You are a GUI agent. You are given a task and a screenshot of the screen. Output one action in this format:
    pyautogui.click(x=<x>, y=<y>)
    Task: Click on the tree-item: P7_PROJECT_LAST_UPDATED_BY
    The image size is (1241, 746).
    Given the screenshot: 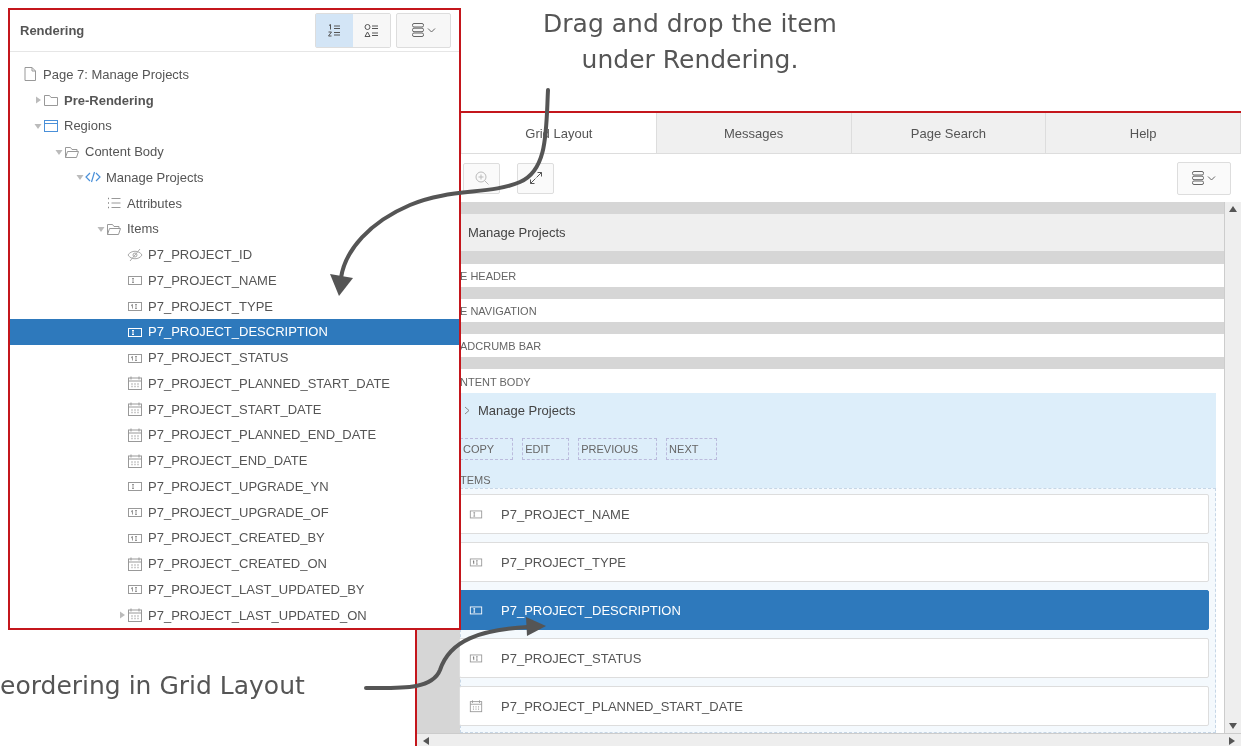 What is the action you would take?
    pyautogui.click(x=234, y=589)
    